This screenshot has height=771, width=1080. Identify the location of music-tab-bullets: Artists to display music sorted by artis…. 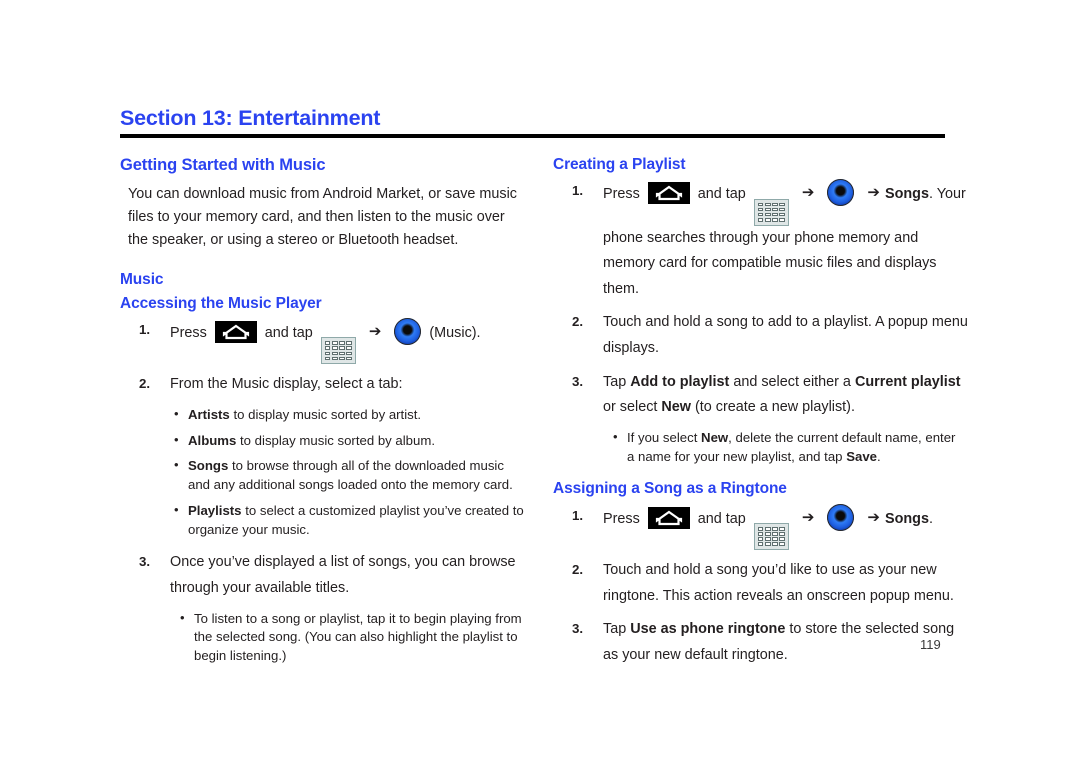
(349, 472).